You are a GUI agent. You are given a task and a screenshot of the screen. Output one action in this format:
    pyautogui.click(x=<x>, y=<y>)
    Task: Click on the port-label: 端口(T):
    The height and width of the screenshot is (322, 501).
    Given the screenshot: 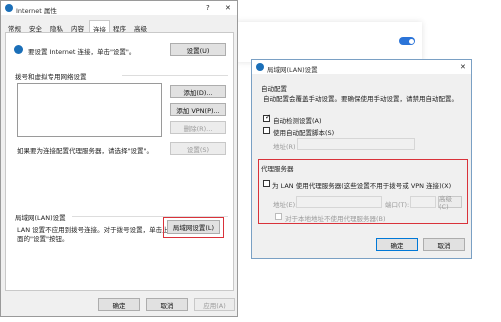 What is the action you would take?
    pyautogui.click(x=397, y=205)
    